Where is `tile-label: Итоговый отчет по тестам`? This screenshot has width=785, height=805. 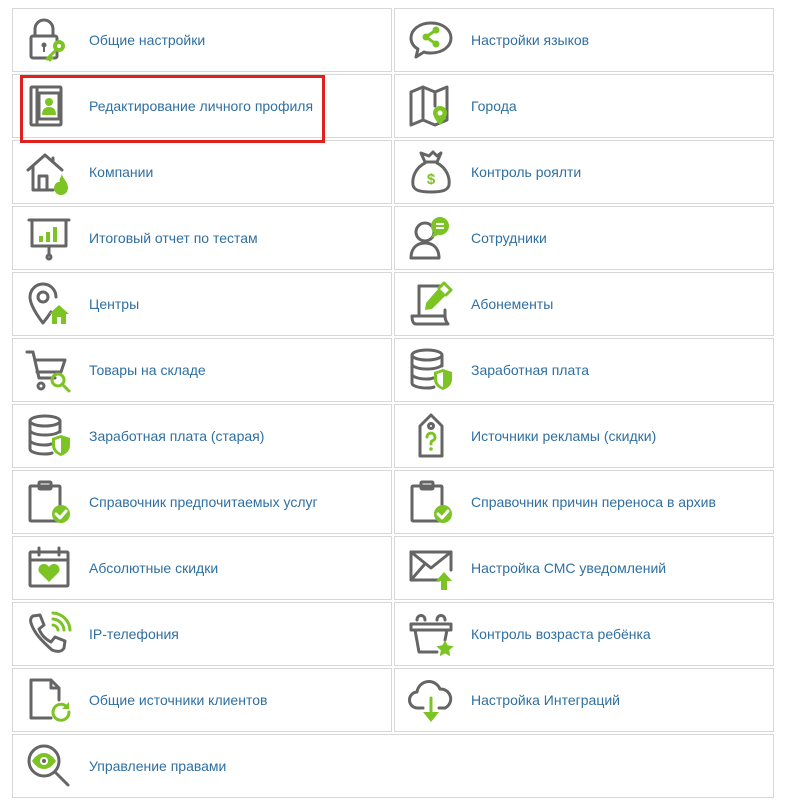
tile-label: Итоговый отчет по тестам is located at coordinates (173, 238).